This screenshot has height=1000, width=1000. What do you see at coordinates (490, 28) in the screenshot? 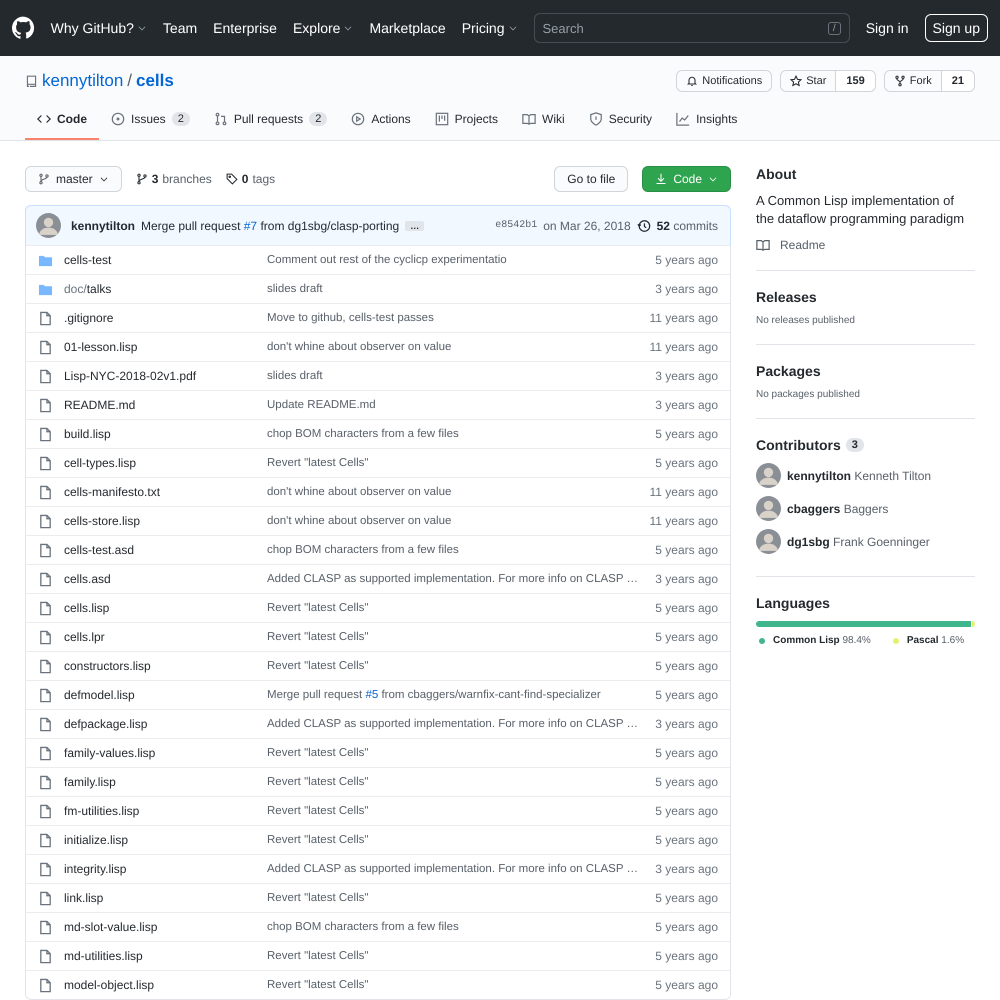
I see `nav-link: Pricing` at bounding box center [490, 28].